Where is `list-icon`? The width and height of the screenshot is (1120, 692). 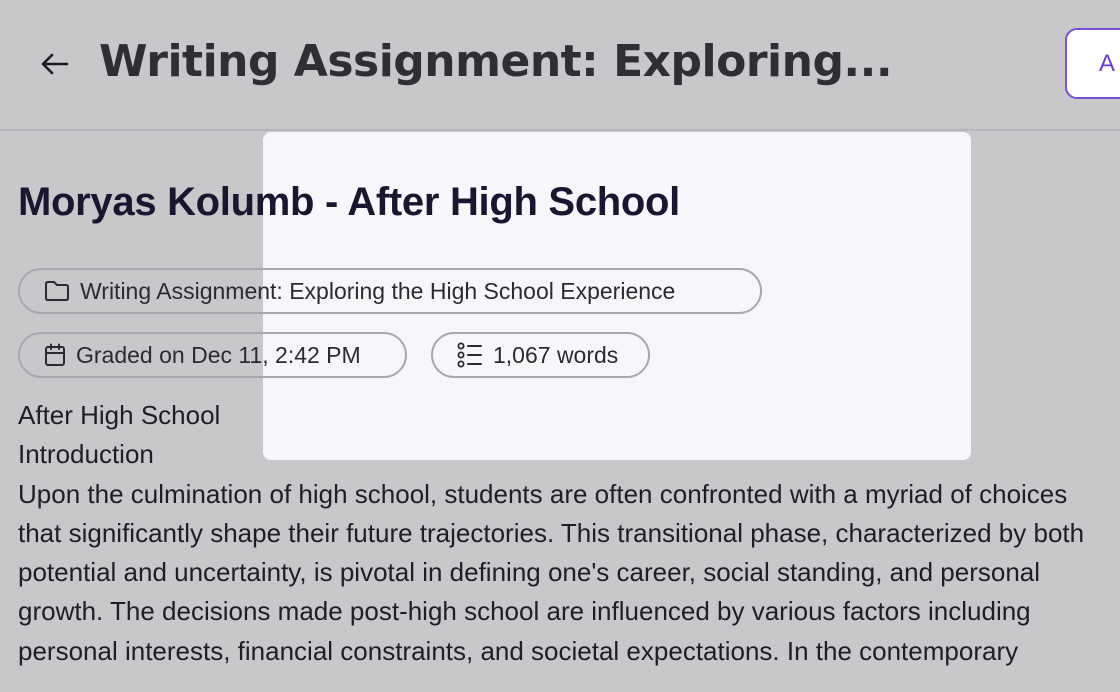 list-icon is located at coordinates (470, 355).